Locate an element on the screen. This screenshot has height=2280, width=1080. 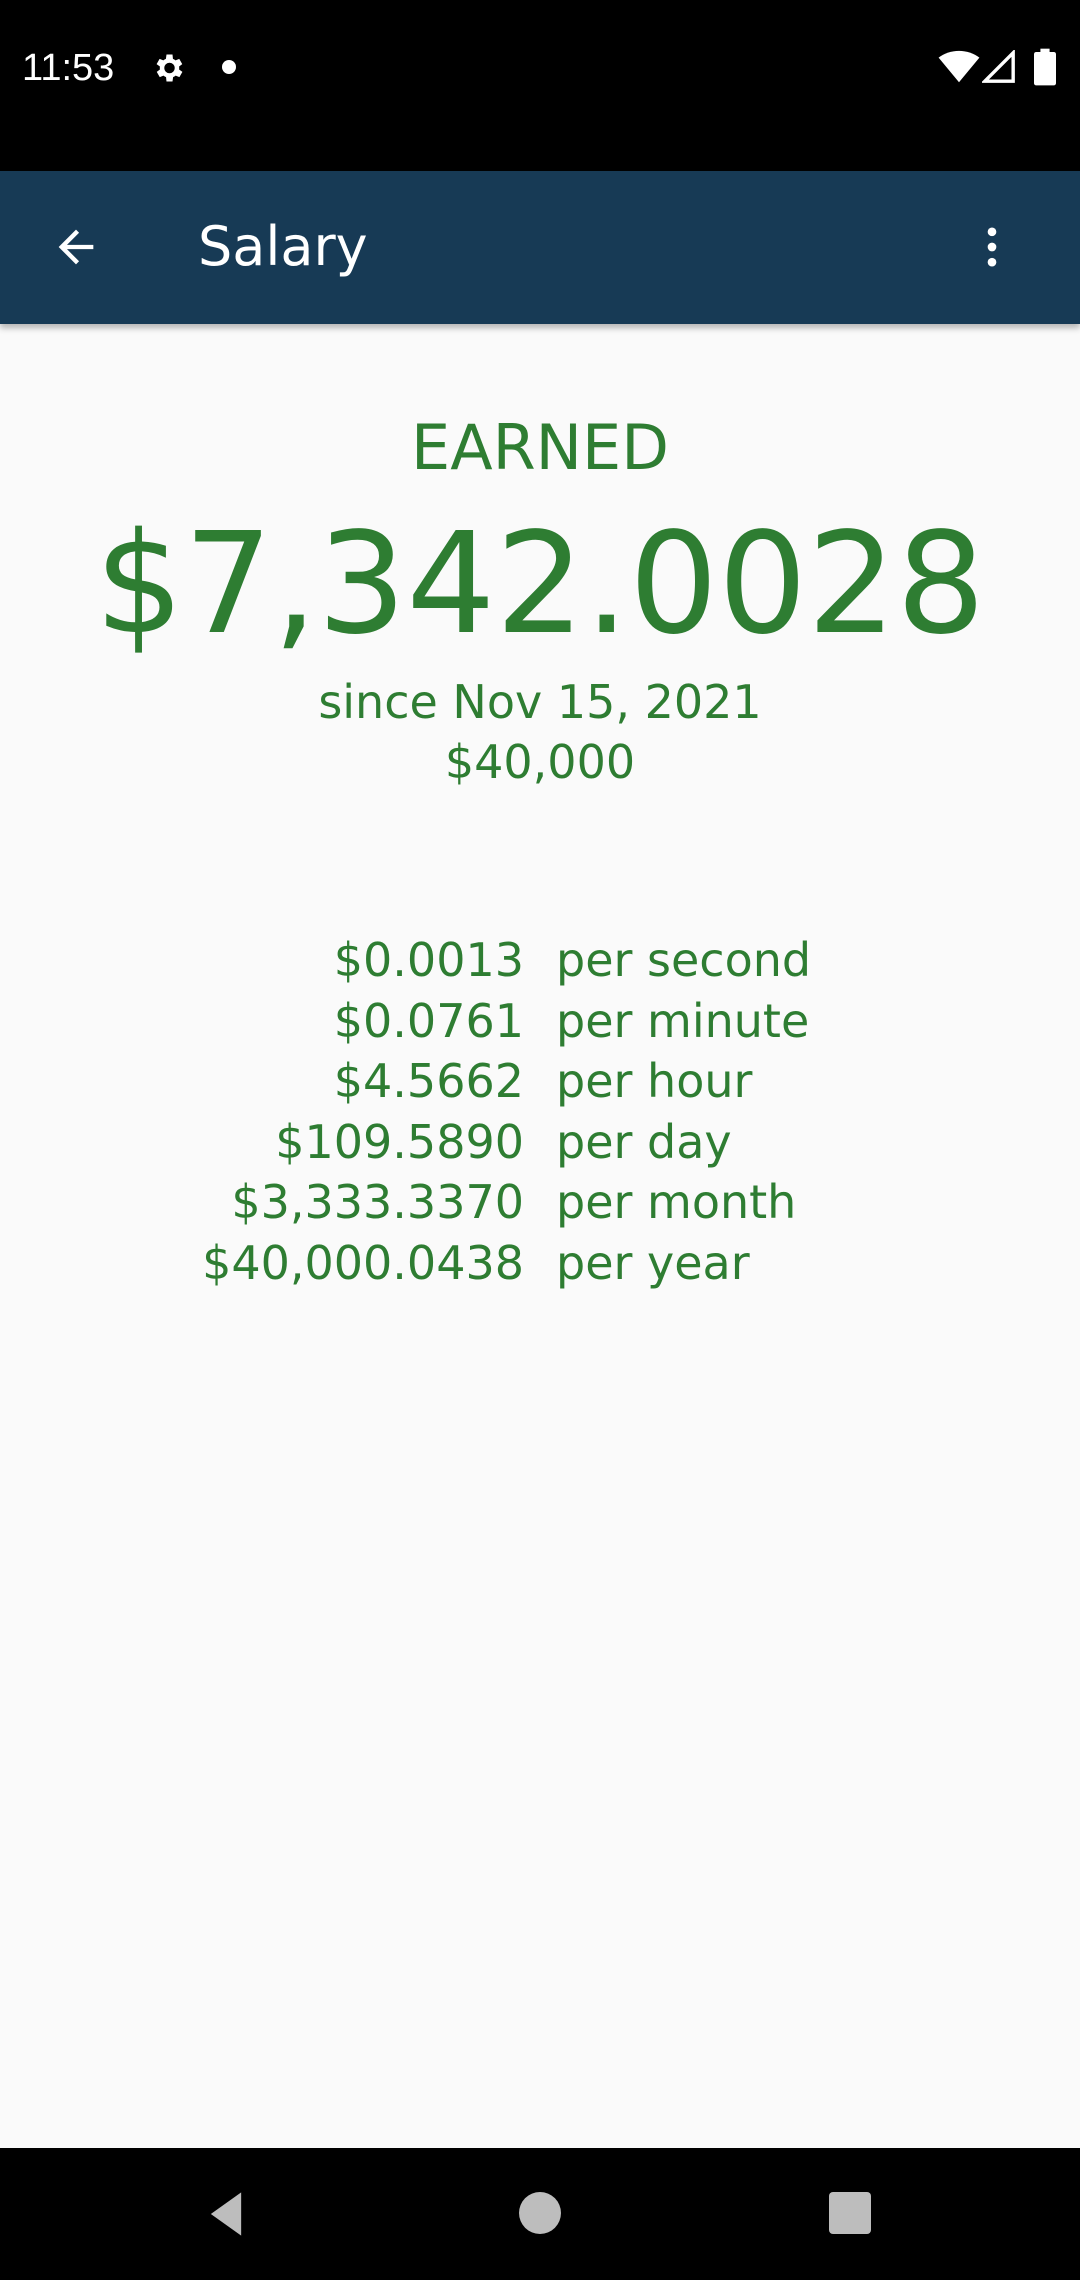
back-button is located at coordinates (76, 247).